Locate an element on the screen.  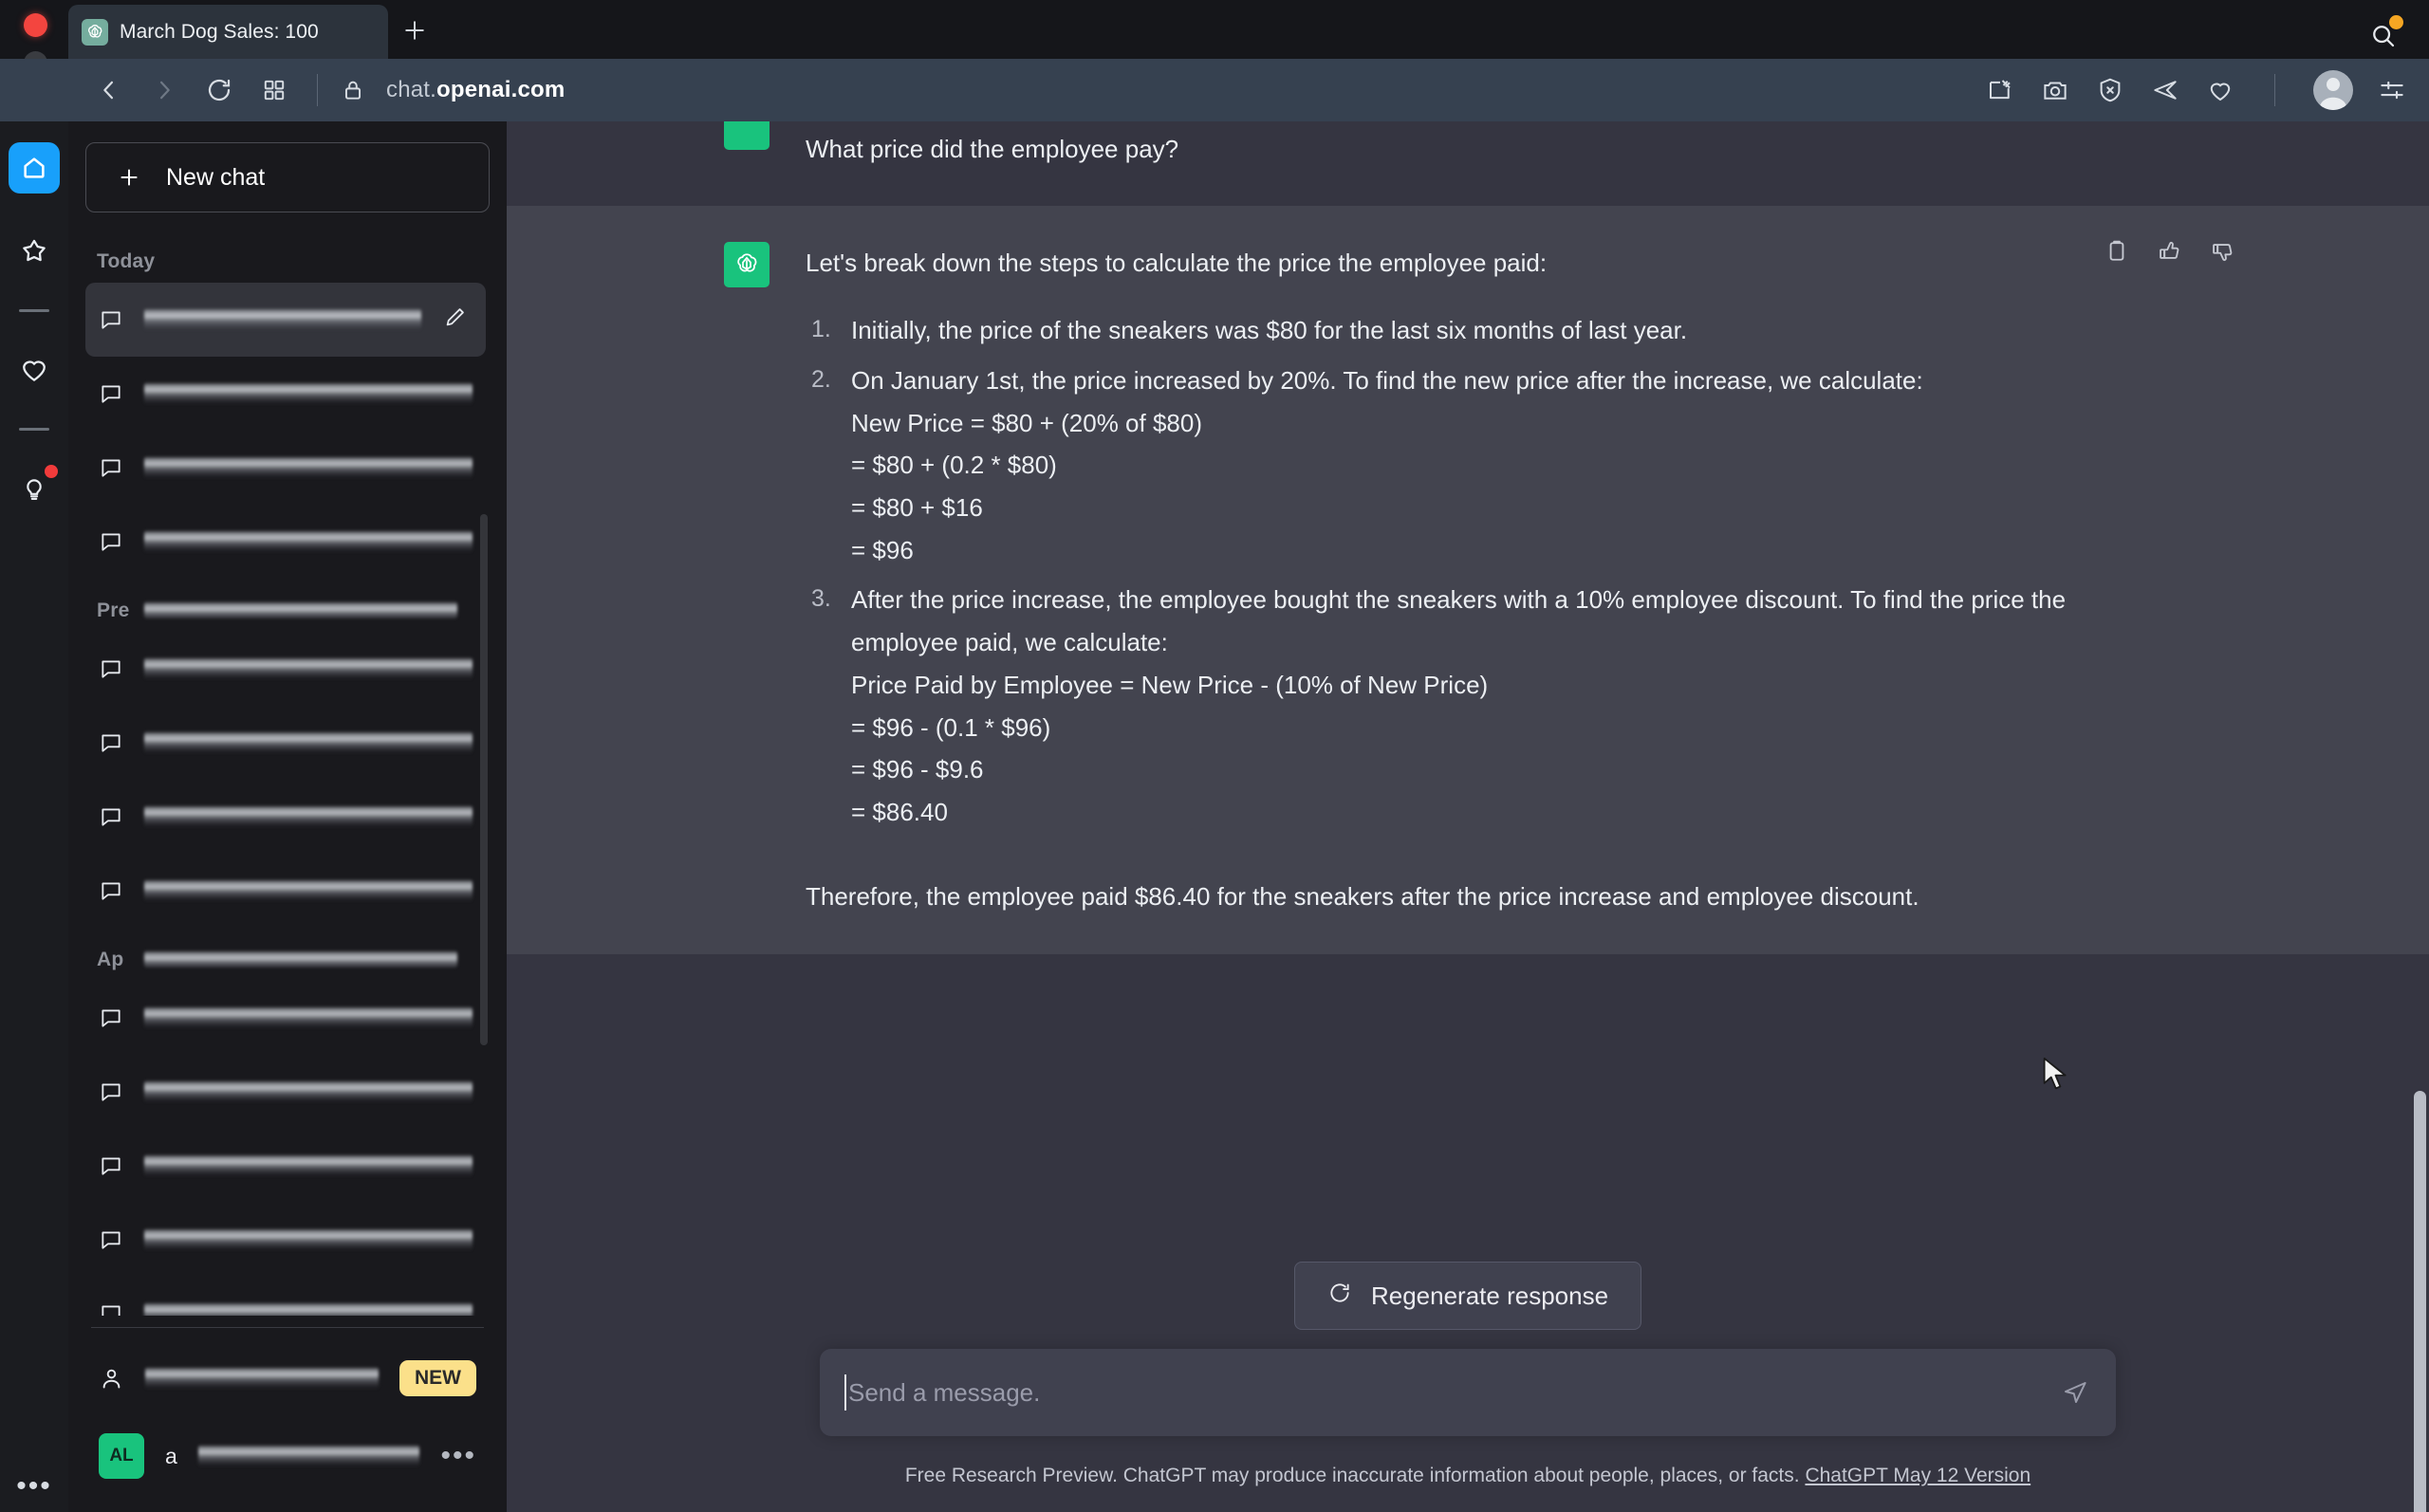
thumbs-down-icon is located at coordinates (2223, 253).